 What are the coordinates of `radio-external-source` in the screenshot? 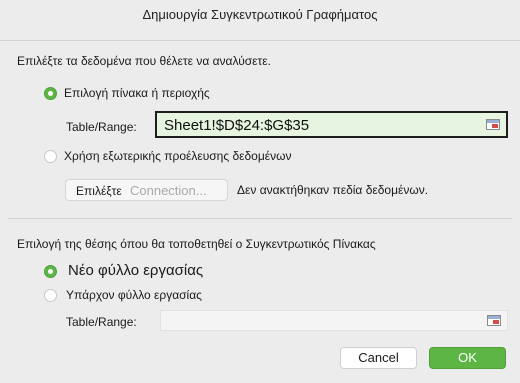 It's located at (50, 156).